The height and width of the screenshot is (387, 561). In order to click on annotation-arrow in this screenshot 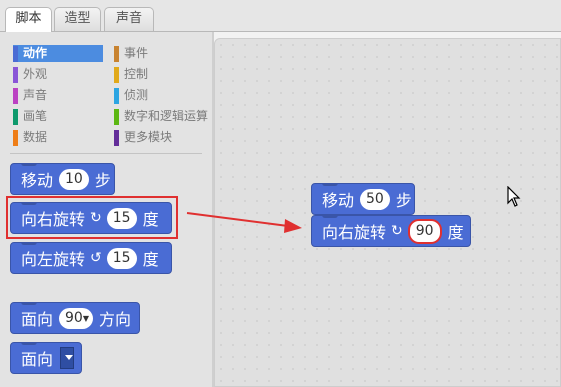, I will do `click(244, 222)`.